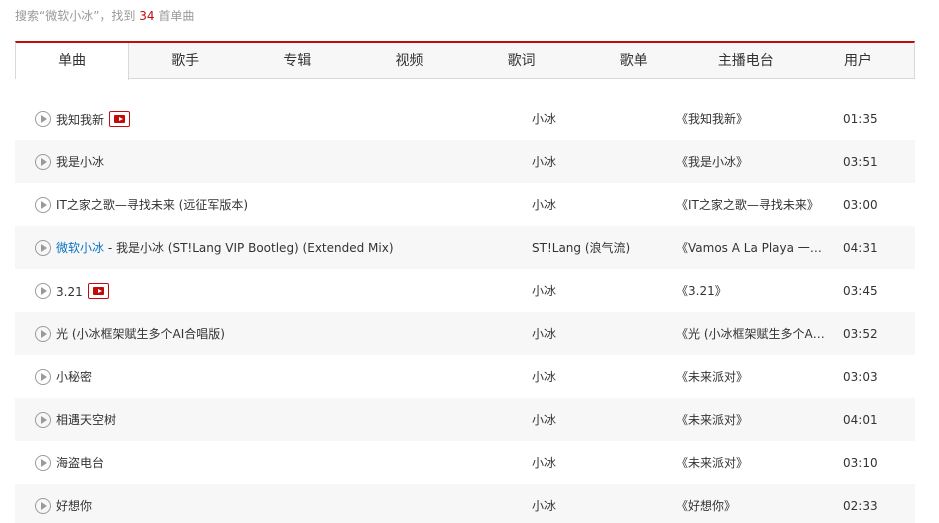  What do you see at coordinates (858, 60) in the screenshot?
I see `tab-users: 用户` at bounding box center [858, 60].